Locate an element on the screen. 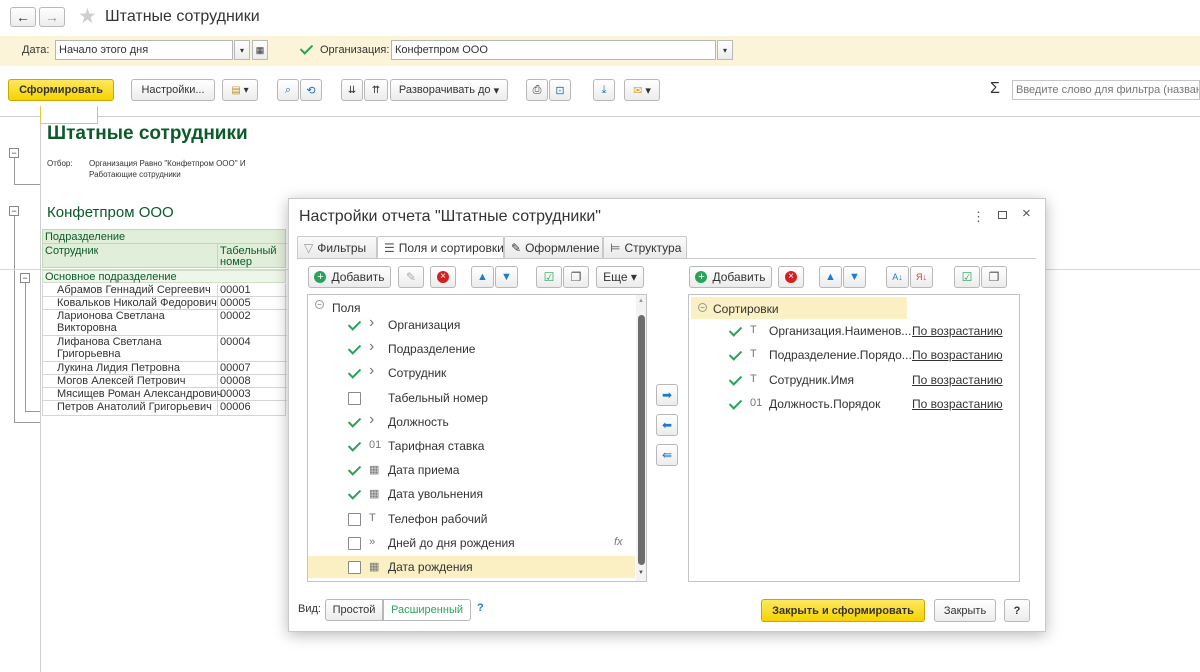 The width and height of the screenshot is (1200, 672). help-link: ? is located at coordinates (480, 608).